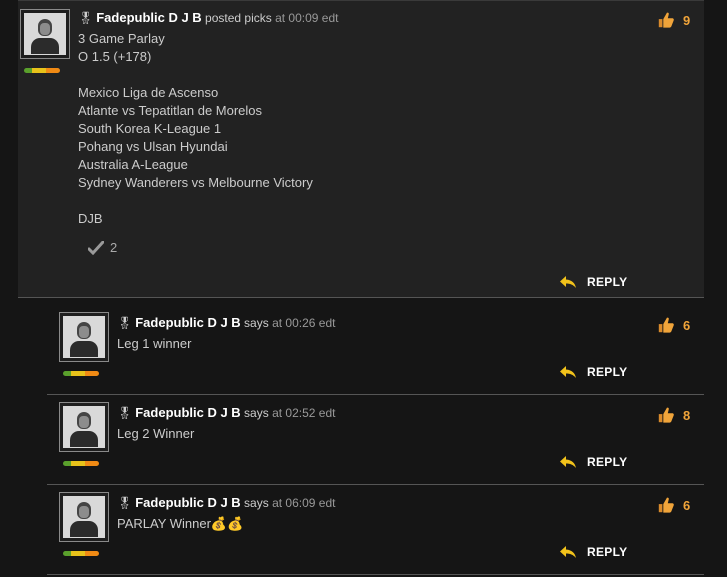  I want to click on reply-text: PARLAY Winner💰💰, so click(180, 523).